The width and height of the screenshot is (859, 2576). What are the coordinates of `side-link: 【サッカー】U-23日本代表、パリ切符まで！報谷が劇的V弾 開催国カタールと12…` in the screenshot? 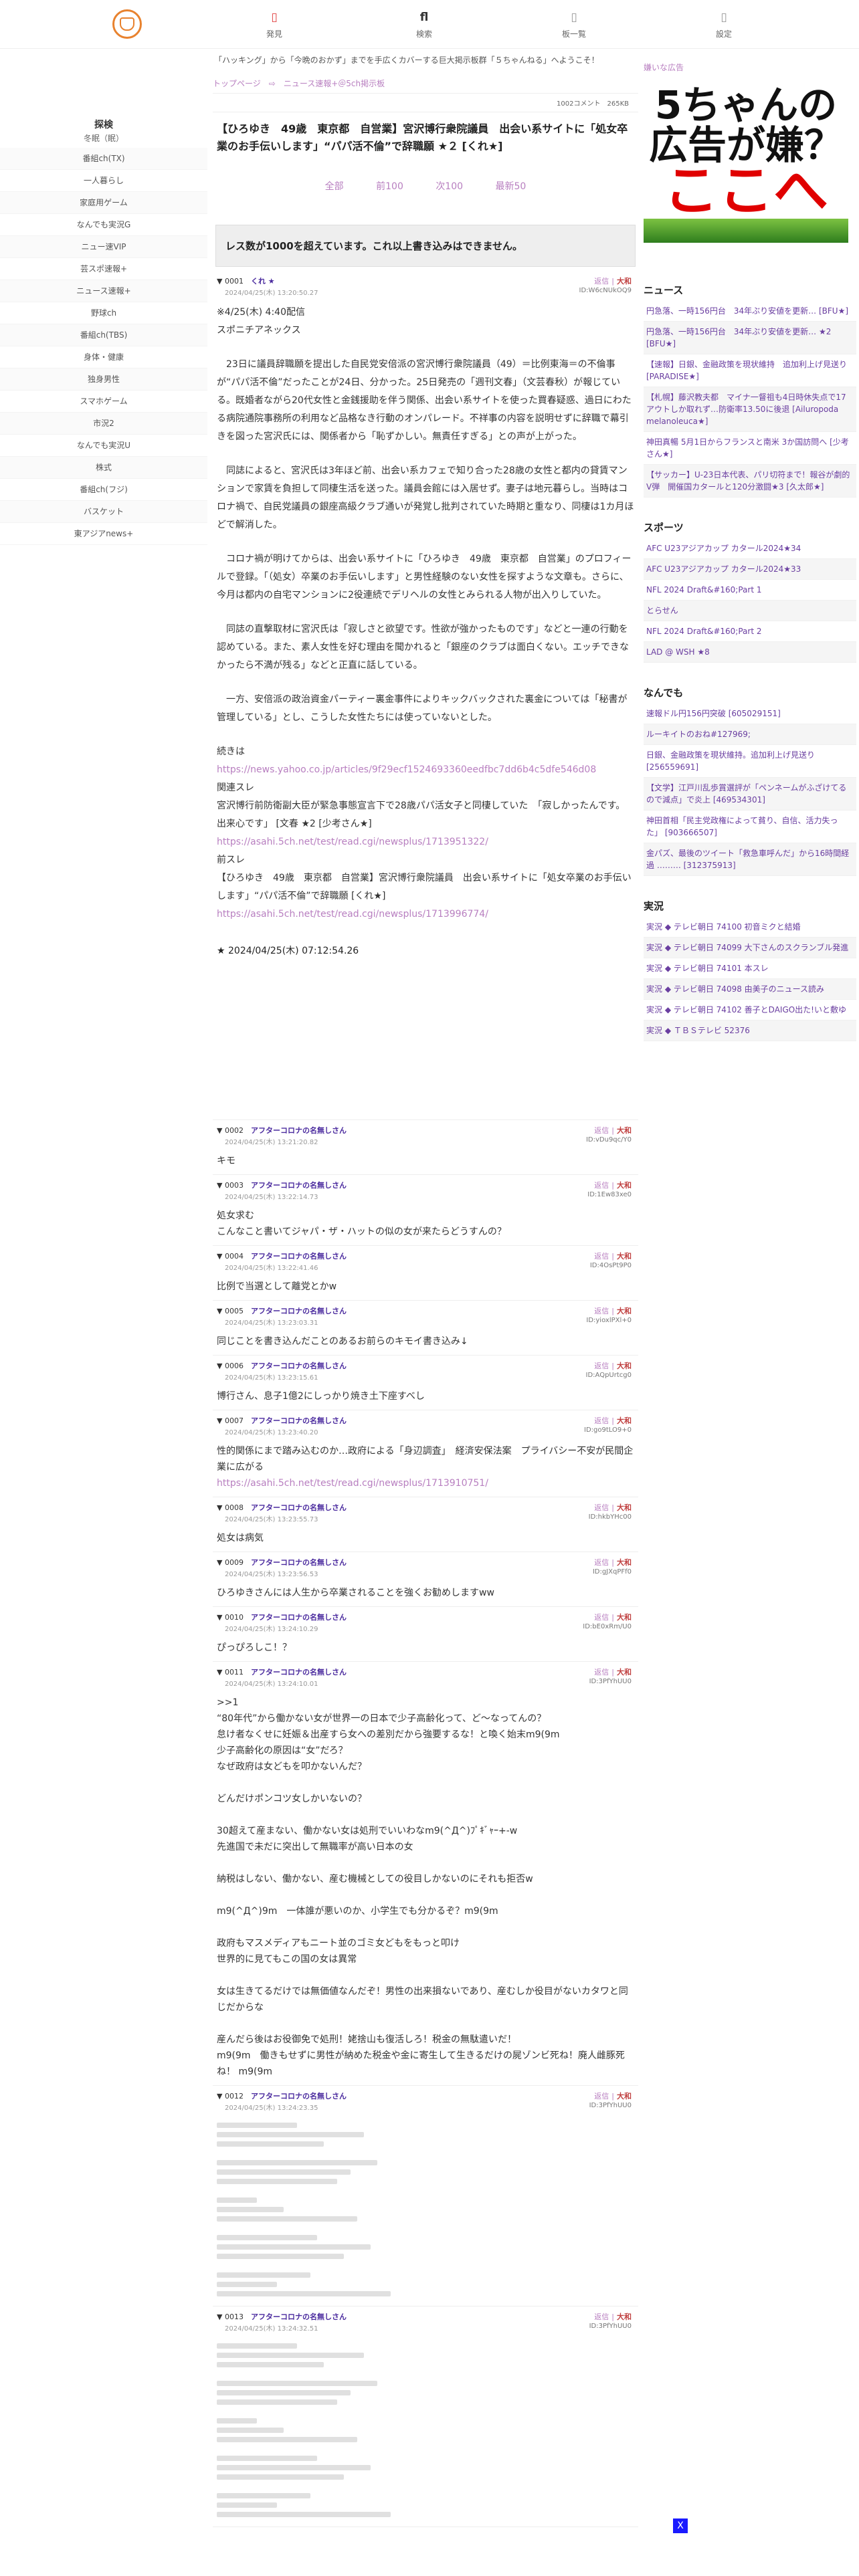 It's located at (750, 481).